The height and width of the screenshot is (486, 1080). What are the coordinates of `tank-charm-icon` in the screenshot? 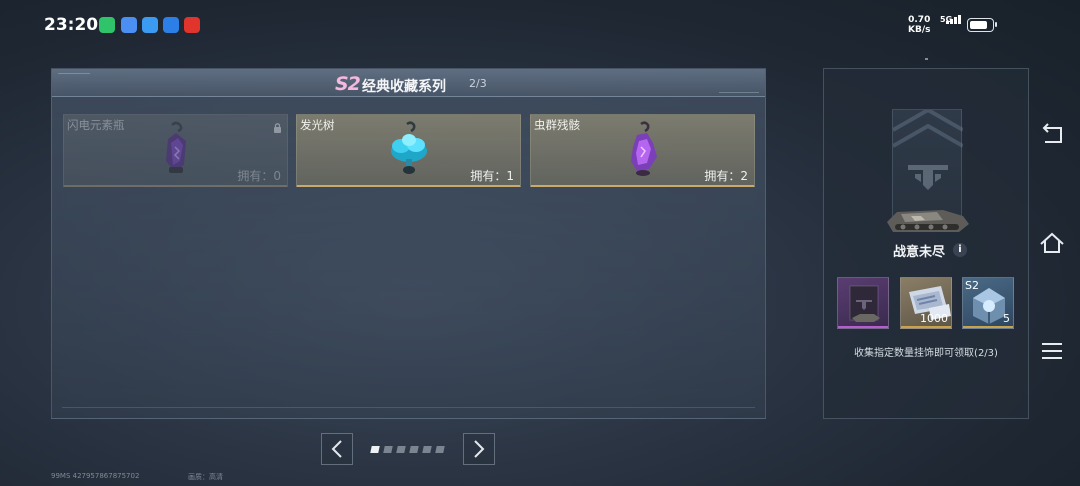 It's located at (927, 221).